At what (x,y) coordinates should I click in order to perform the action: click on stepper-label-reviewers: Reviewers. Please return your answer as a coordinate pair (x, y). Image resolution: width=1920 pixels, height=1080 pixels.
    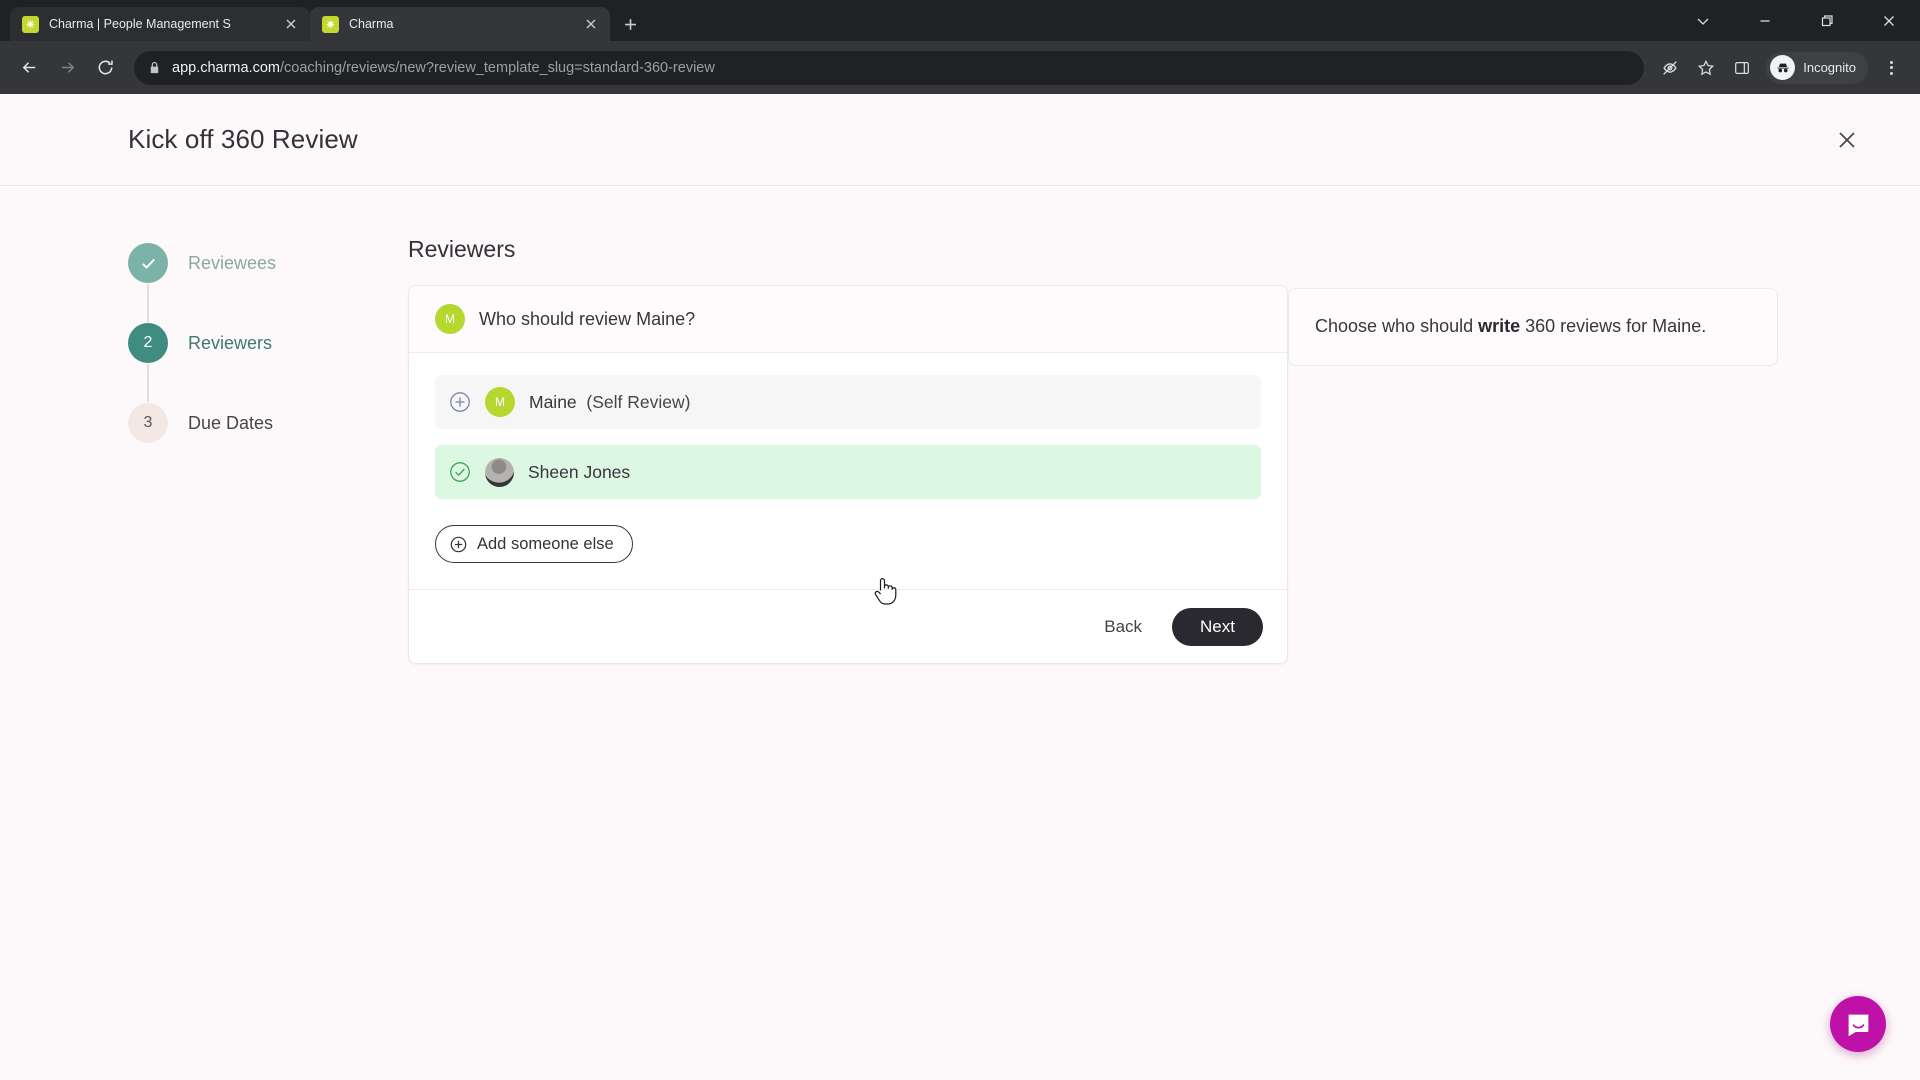
    Looking at the image, I should click on (230, 342).